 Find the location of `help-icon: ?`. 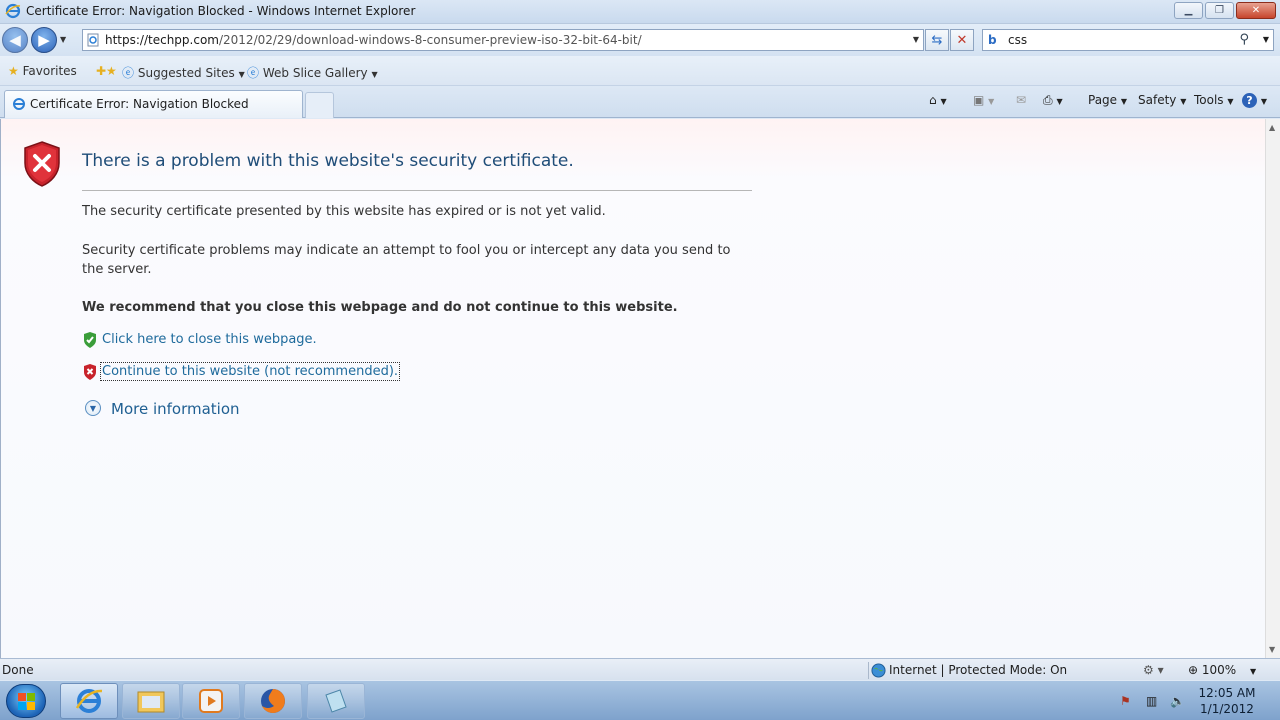

help-icon: ? is located at coordinates (1249, 100).